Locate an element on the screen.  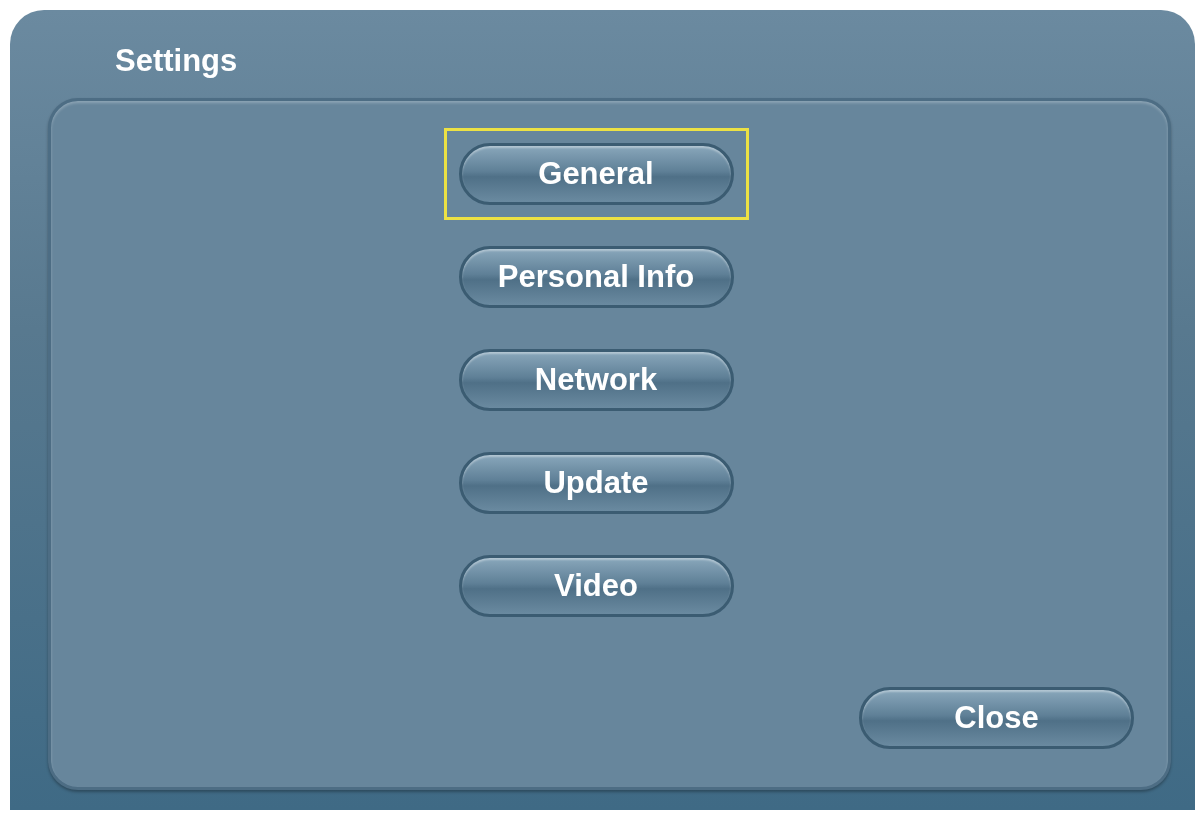
close-button: Close is located at coordinates (996, 718).